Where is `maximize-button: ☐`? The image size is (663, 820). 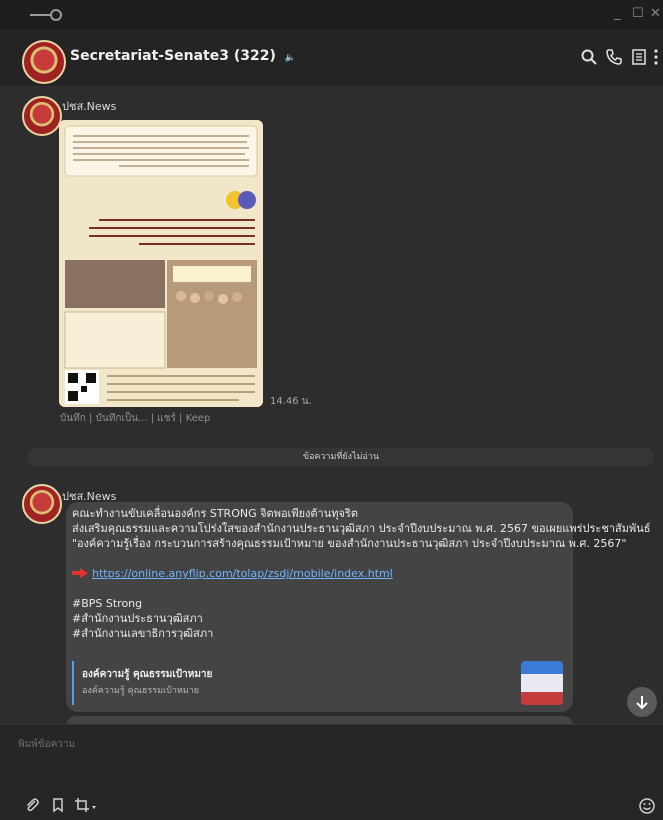 maximize-button: ☐ is located at coordinates (638, 13).